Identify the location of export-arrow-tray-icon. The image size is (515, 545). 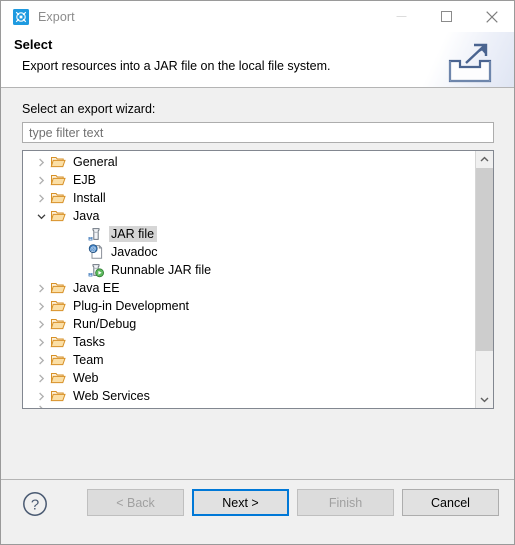
(470, 64).